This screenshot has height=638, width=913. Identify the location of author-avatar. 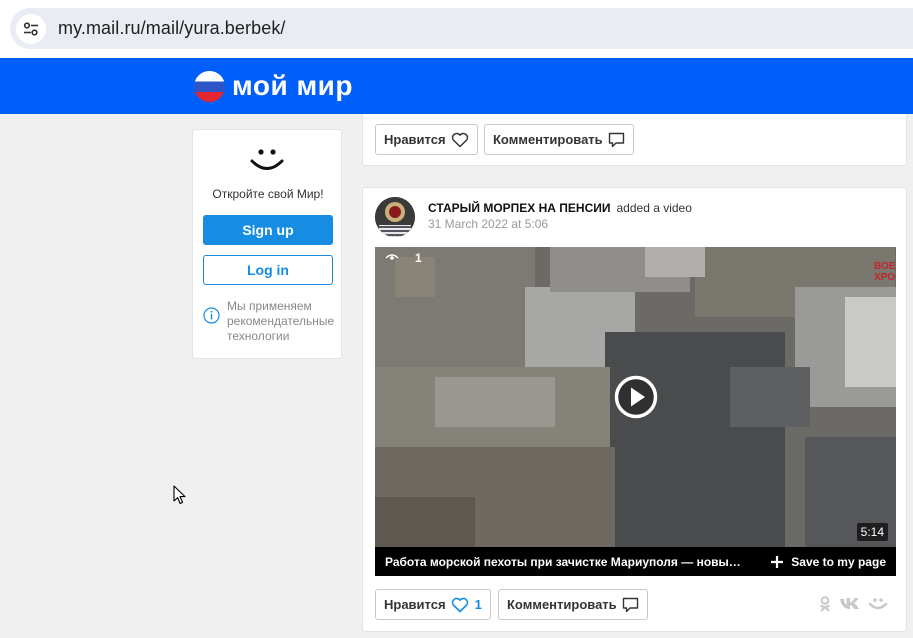
(395, 217).